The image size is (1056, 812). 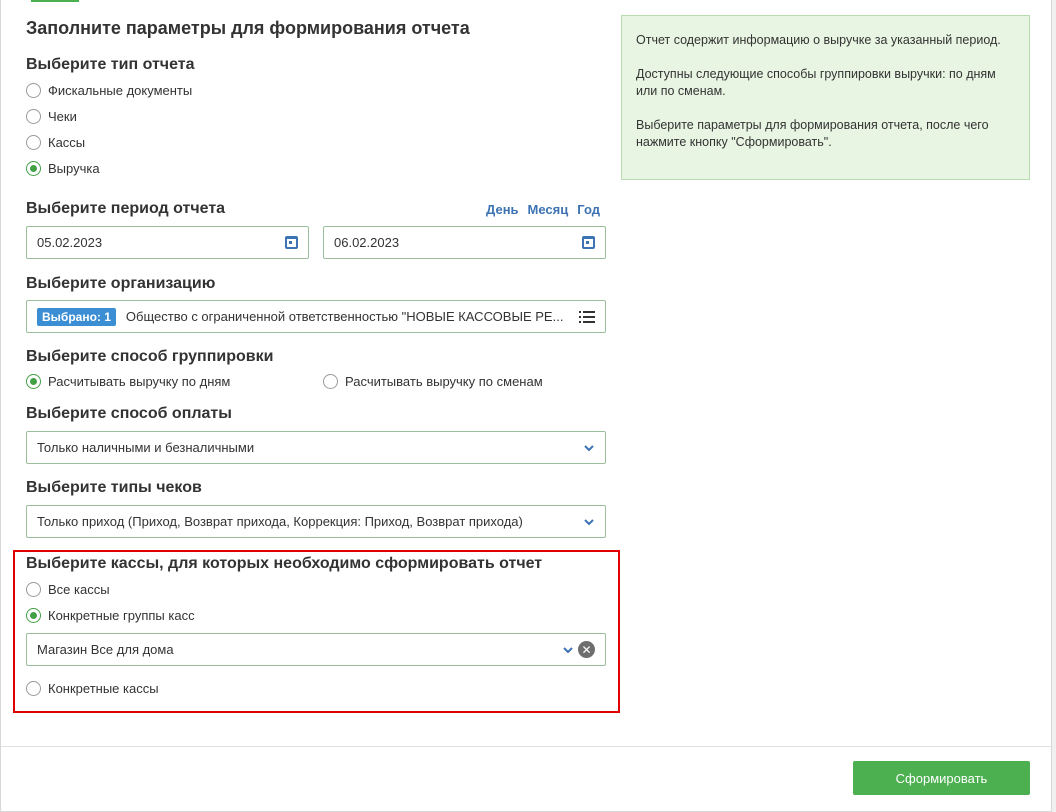 What do you see at coordinates (548, 209) in the screenshot?
I see `period-link-month: Месяц` at bounding box center [548, 209].